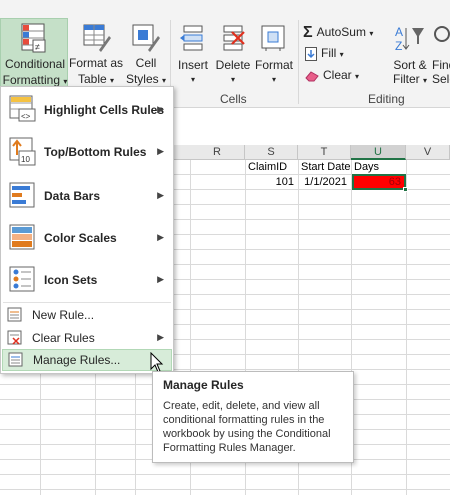 This screenshot has width=450, height=495. I want to click on clear-button: Clear ▾, so click(332, 75).